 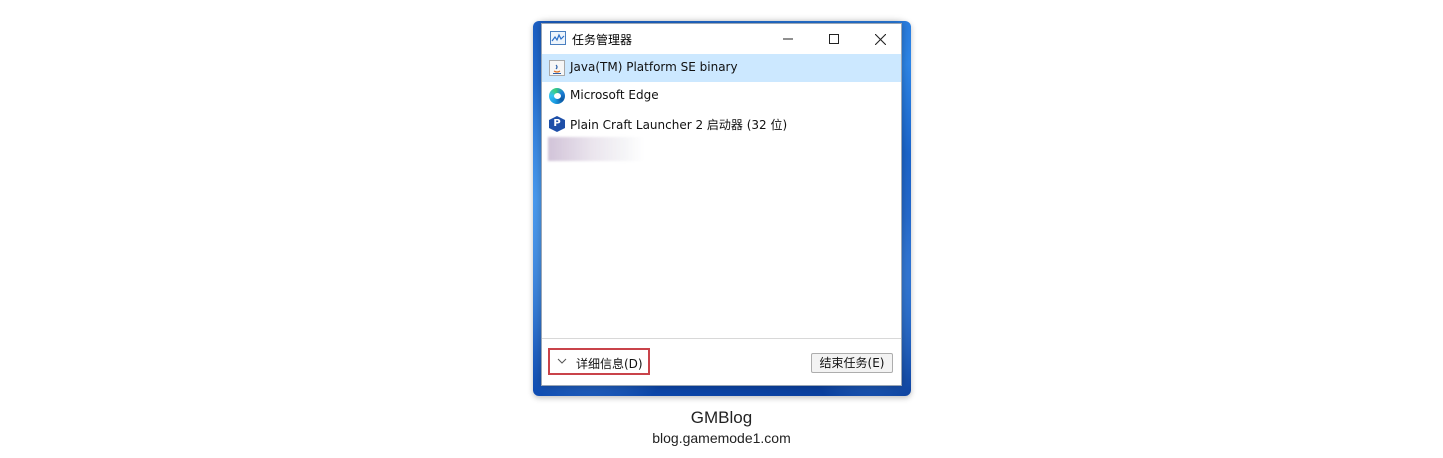 I want to click on list-item-pcl: P Plain Craft Launcher 2 启动器 (32 位), so click(x=721, y=124).